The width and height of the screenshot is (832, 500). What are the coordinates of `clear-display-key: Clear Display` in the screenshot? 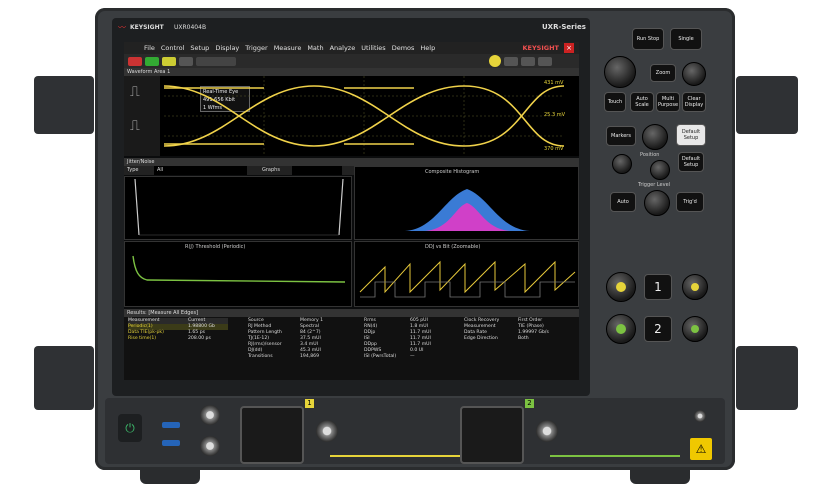 It's located at (694, 102).